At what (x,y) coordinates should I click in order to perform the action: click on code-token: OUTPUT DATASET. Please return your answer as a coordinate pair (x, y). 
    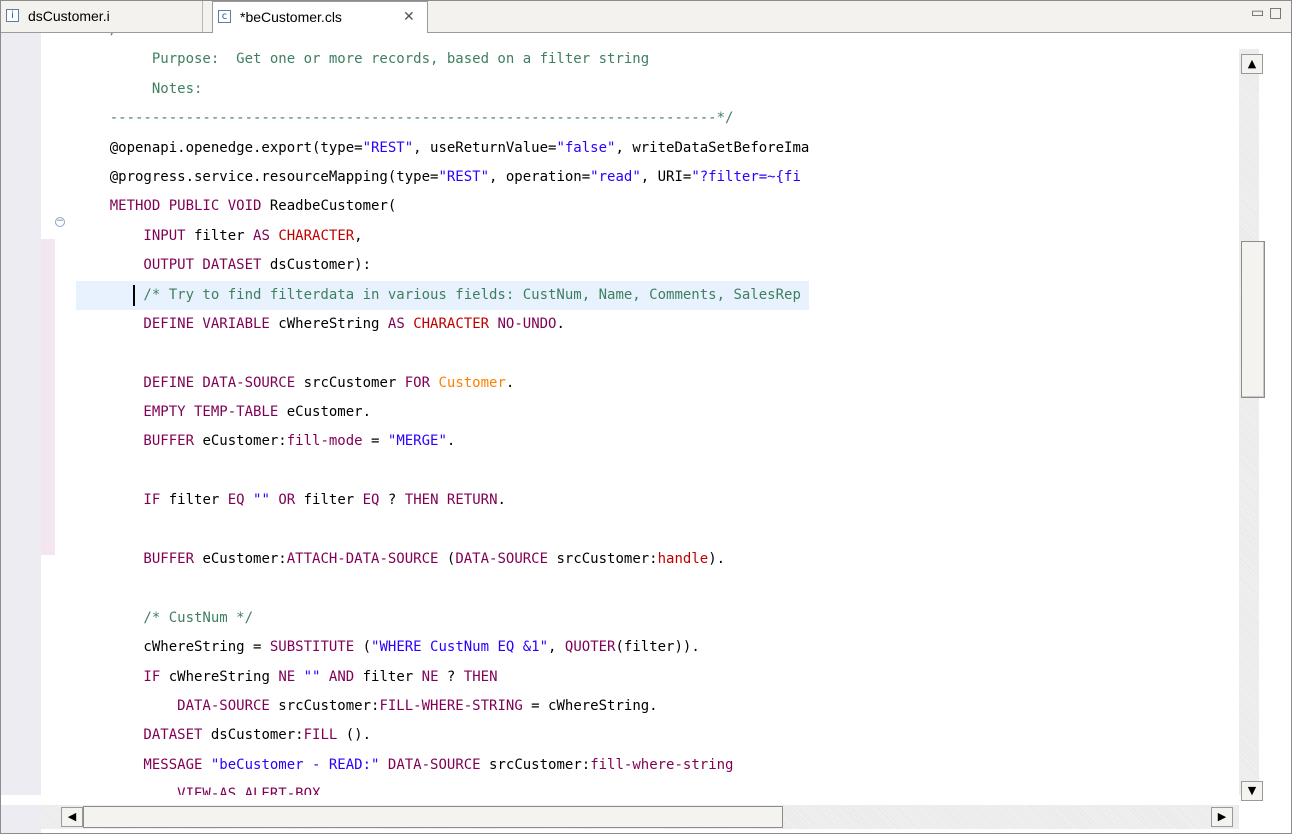
    Looking at the image, I should click on (169, 265).